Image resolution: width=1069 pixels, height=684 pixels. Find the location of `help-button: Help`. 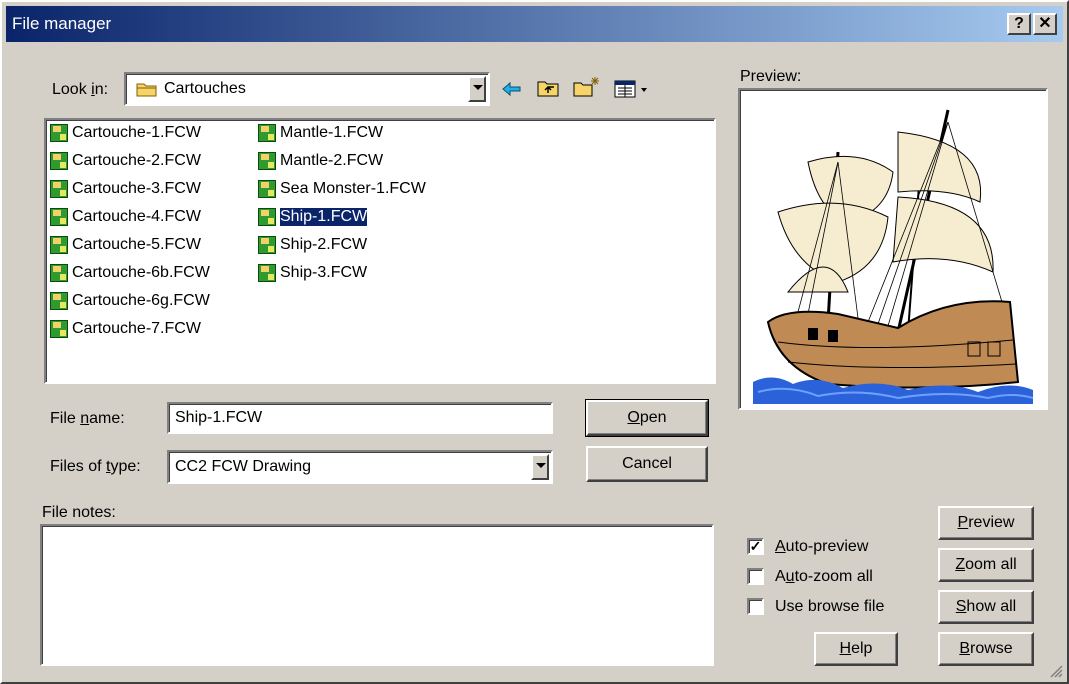

help-button: Help is located at coordinates (856, 649).